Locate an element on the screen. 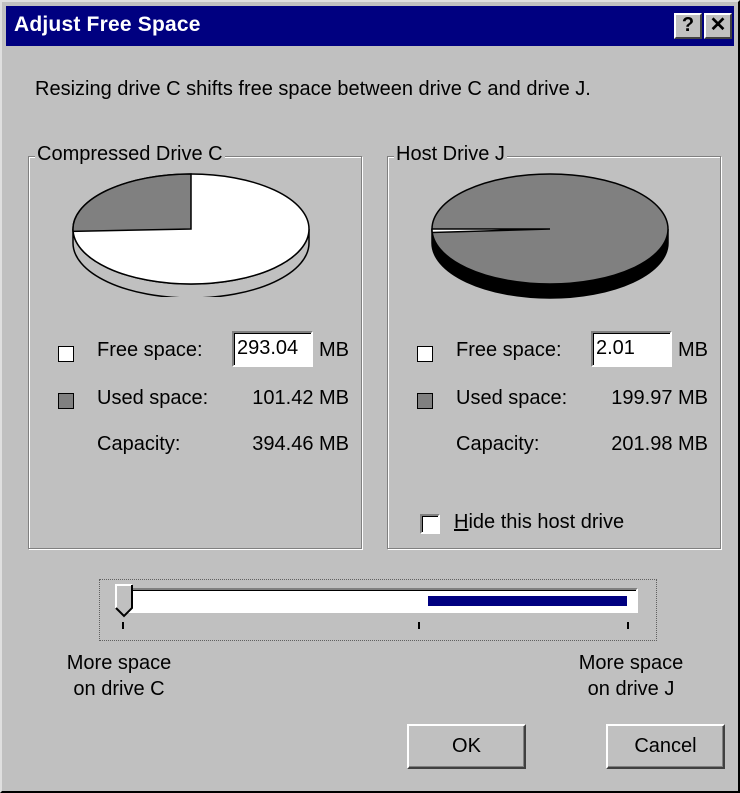 Image resolution: width=740 pixels, height=793 pixels. drive-j-free-space-input: 2.01 is located at coordinates (631, 349).